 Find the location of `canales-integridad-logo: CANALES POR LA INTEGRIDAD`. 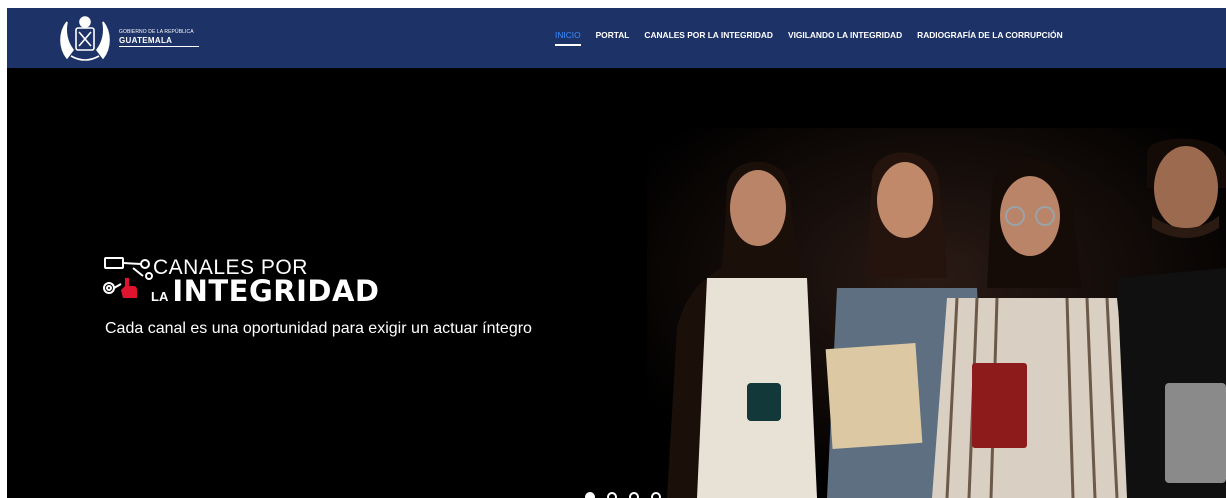

canales-integridad-logo: CANALES POR LA INTEGRIDAD is located at coordinates (241, 282).